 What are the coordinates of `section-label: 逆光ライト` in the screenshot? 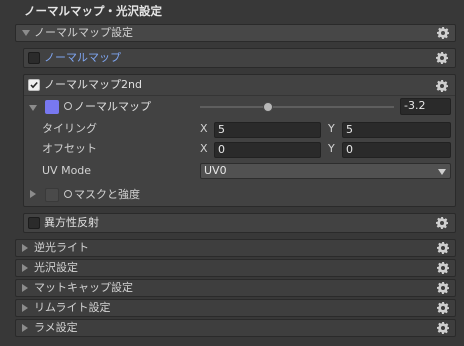 It's located at (61, 247).